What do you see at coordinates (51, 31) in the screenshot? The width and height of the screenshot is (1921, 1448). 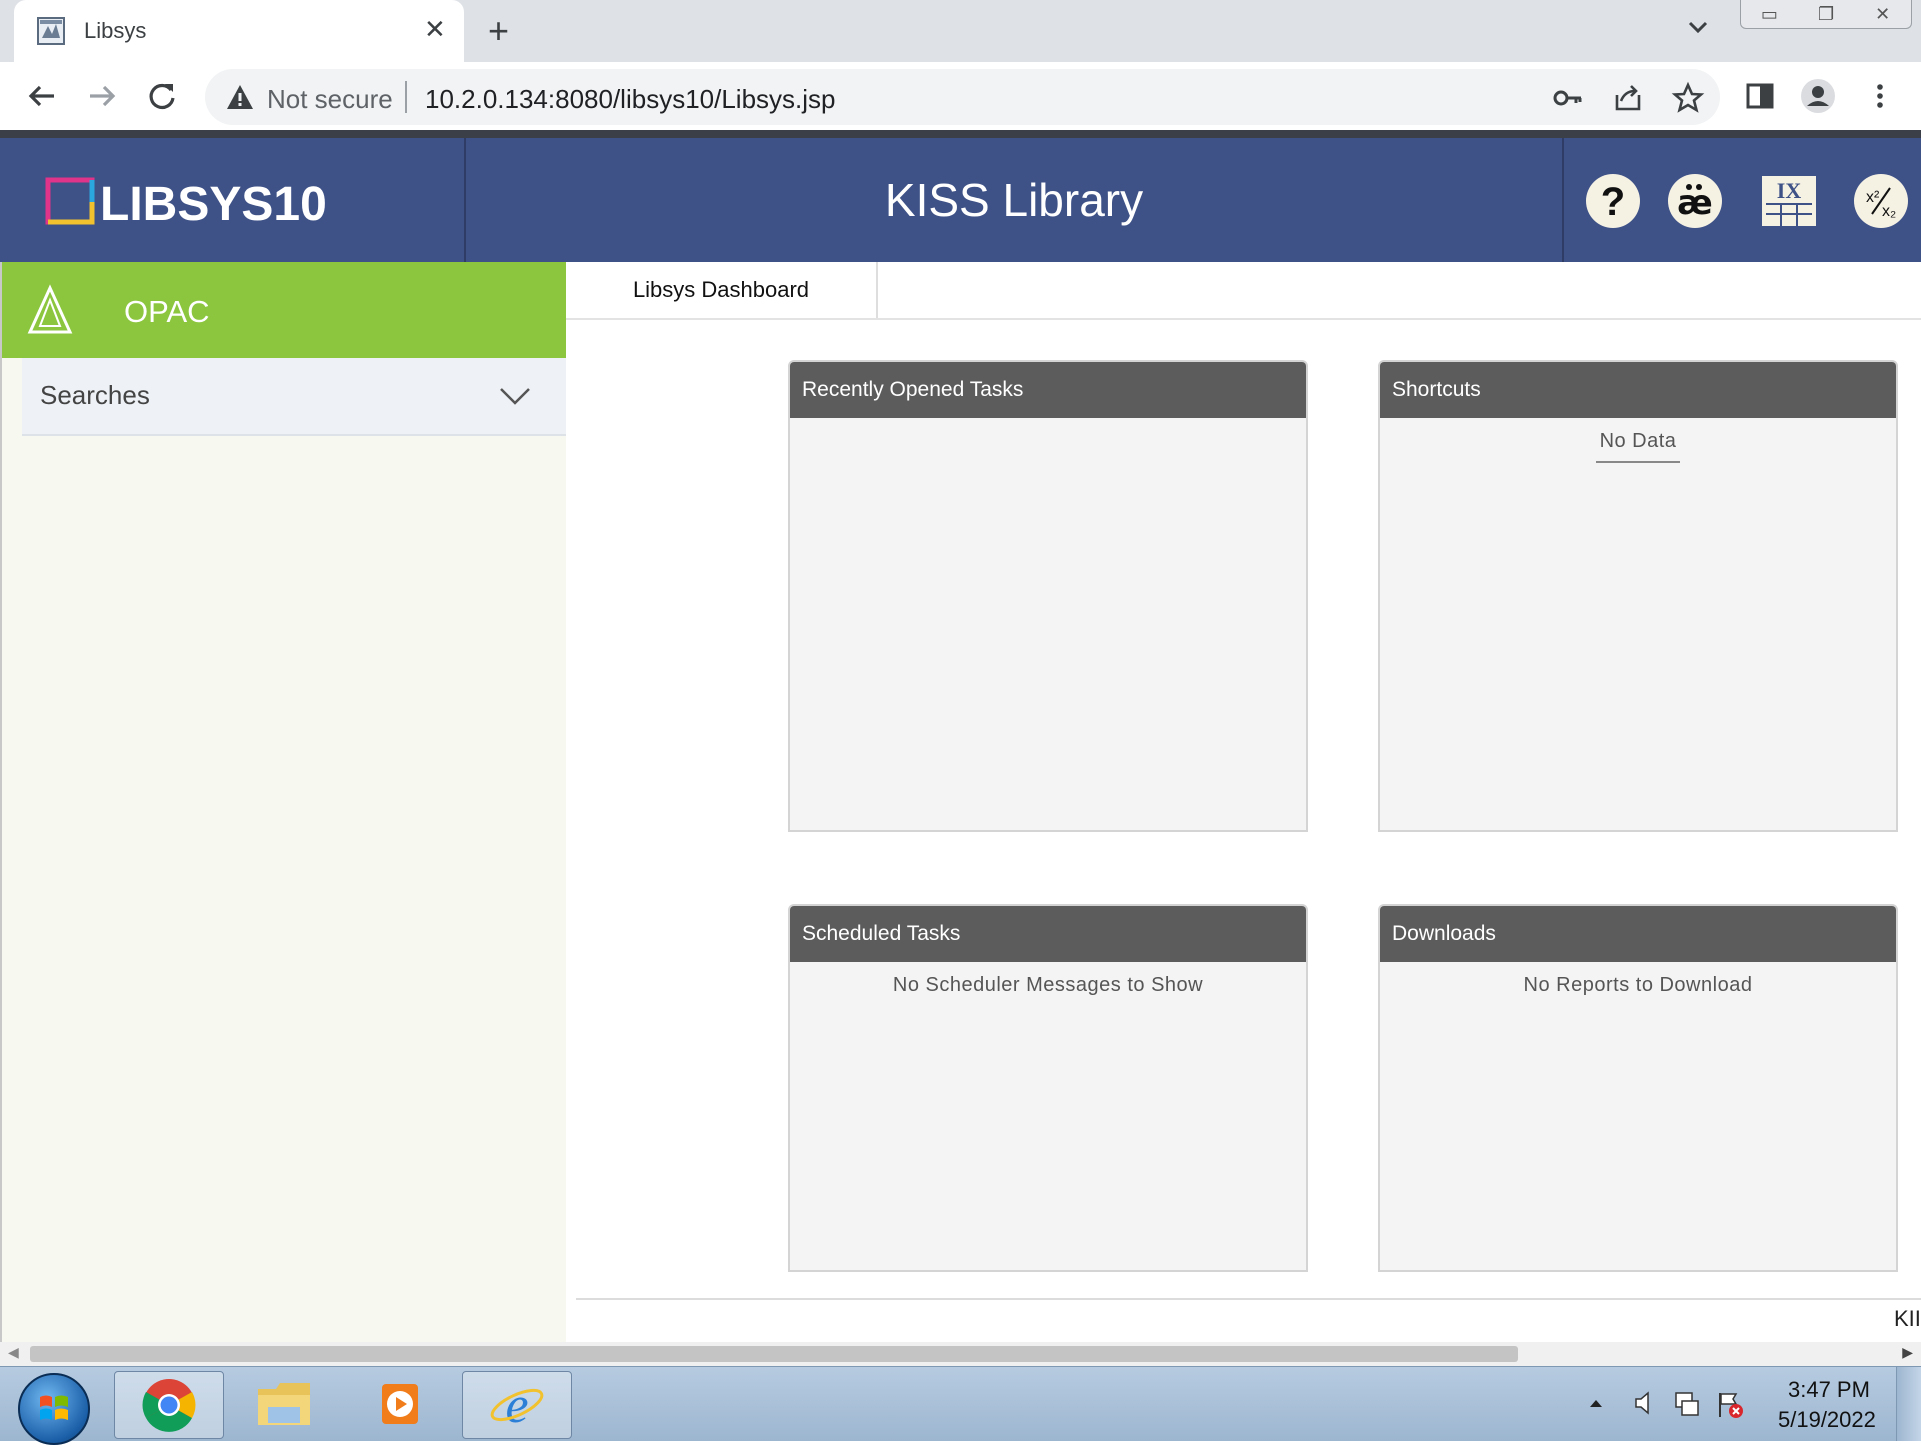 I see `libsys-favicon-icon` at bounding box center [51, 31].